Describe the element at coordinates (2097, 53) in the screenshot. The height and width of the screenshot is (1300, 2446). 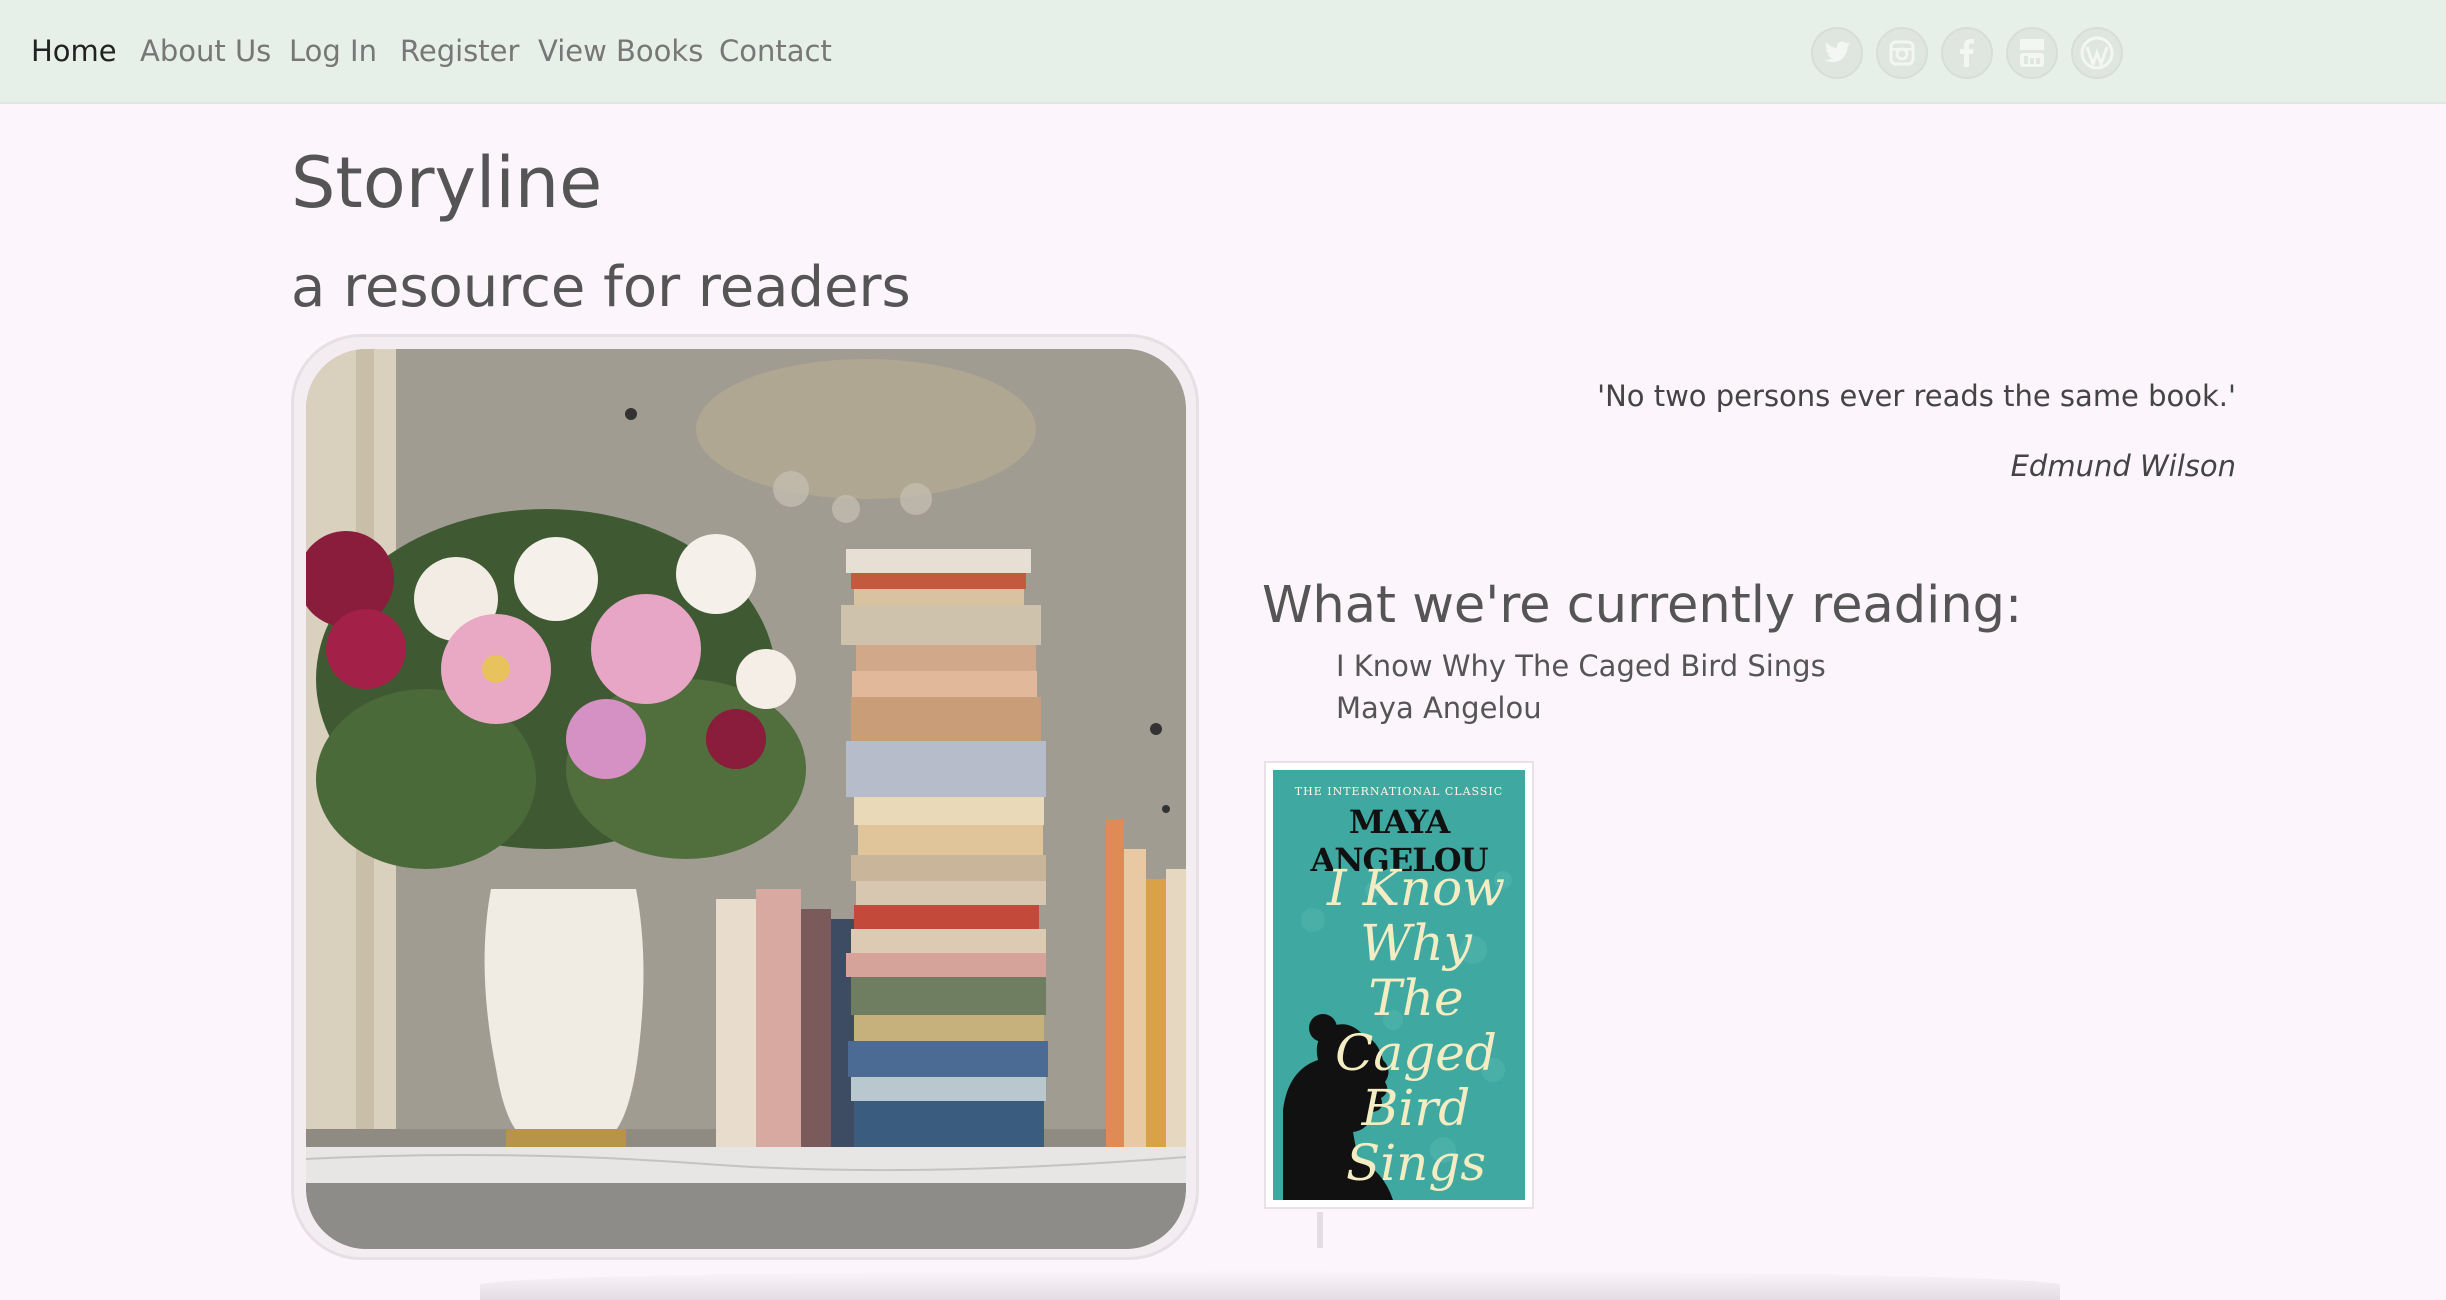
I see `wordpress-icon` at that location.